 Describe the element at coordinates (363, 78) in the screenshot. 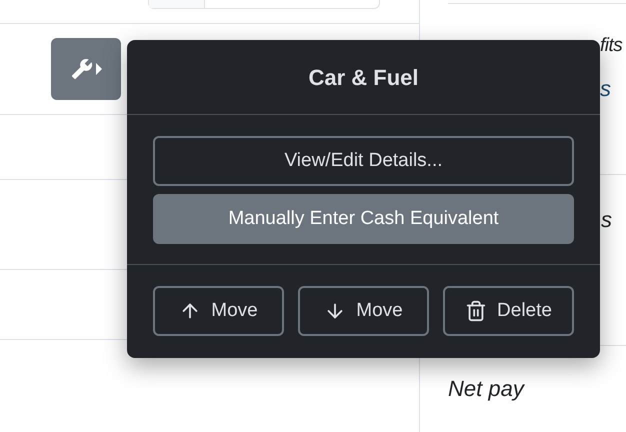

I see `popover-title: Car & Fuel` at that location.